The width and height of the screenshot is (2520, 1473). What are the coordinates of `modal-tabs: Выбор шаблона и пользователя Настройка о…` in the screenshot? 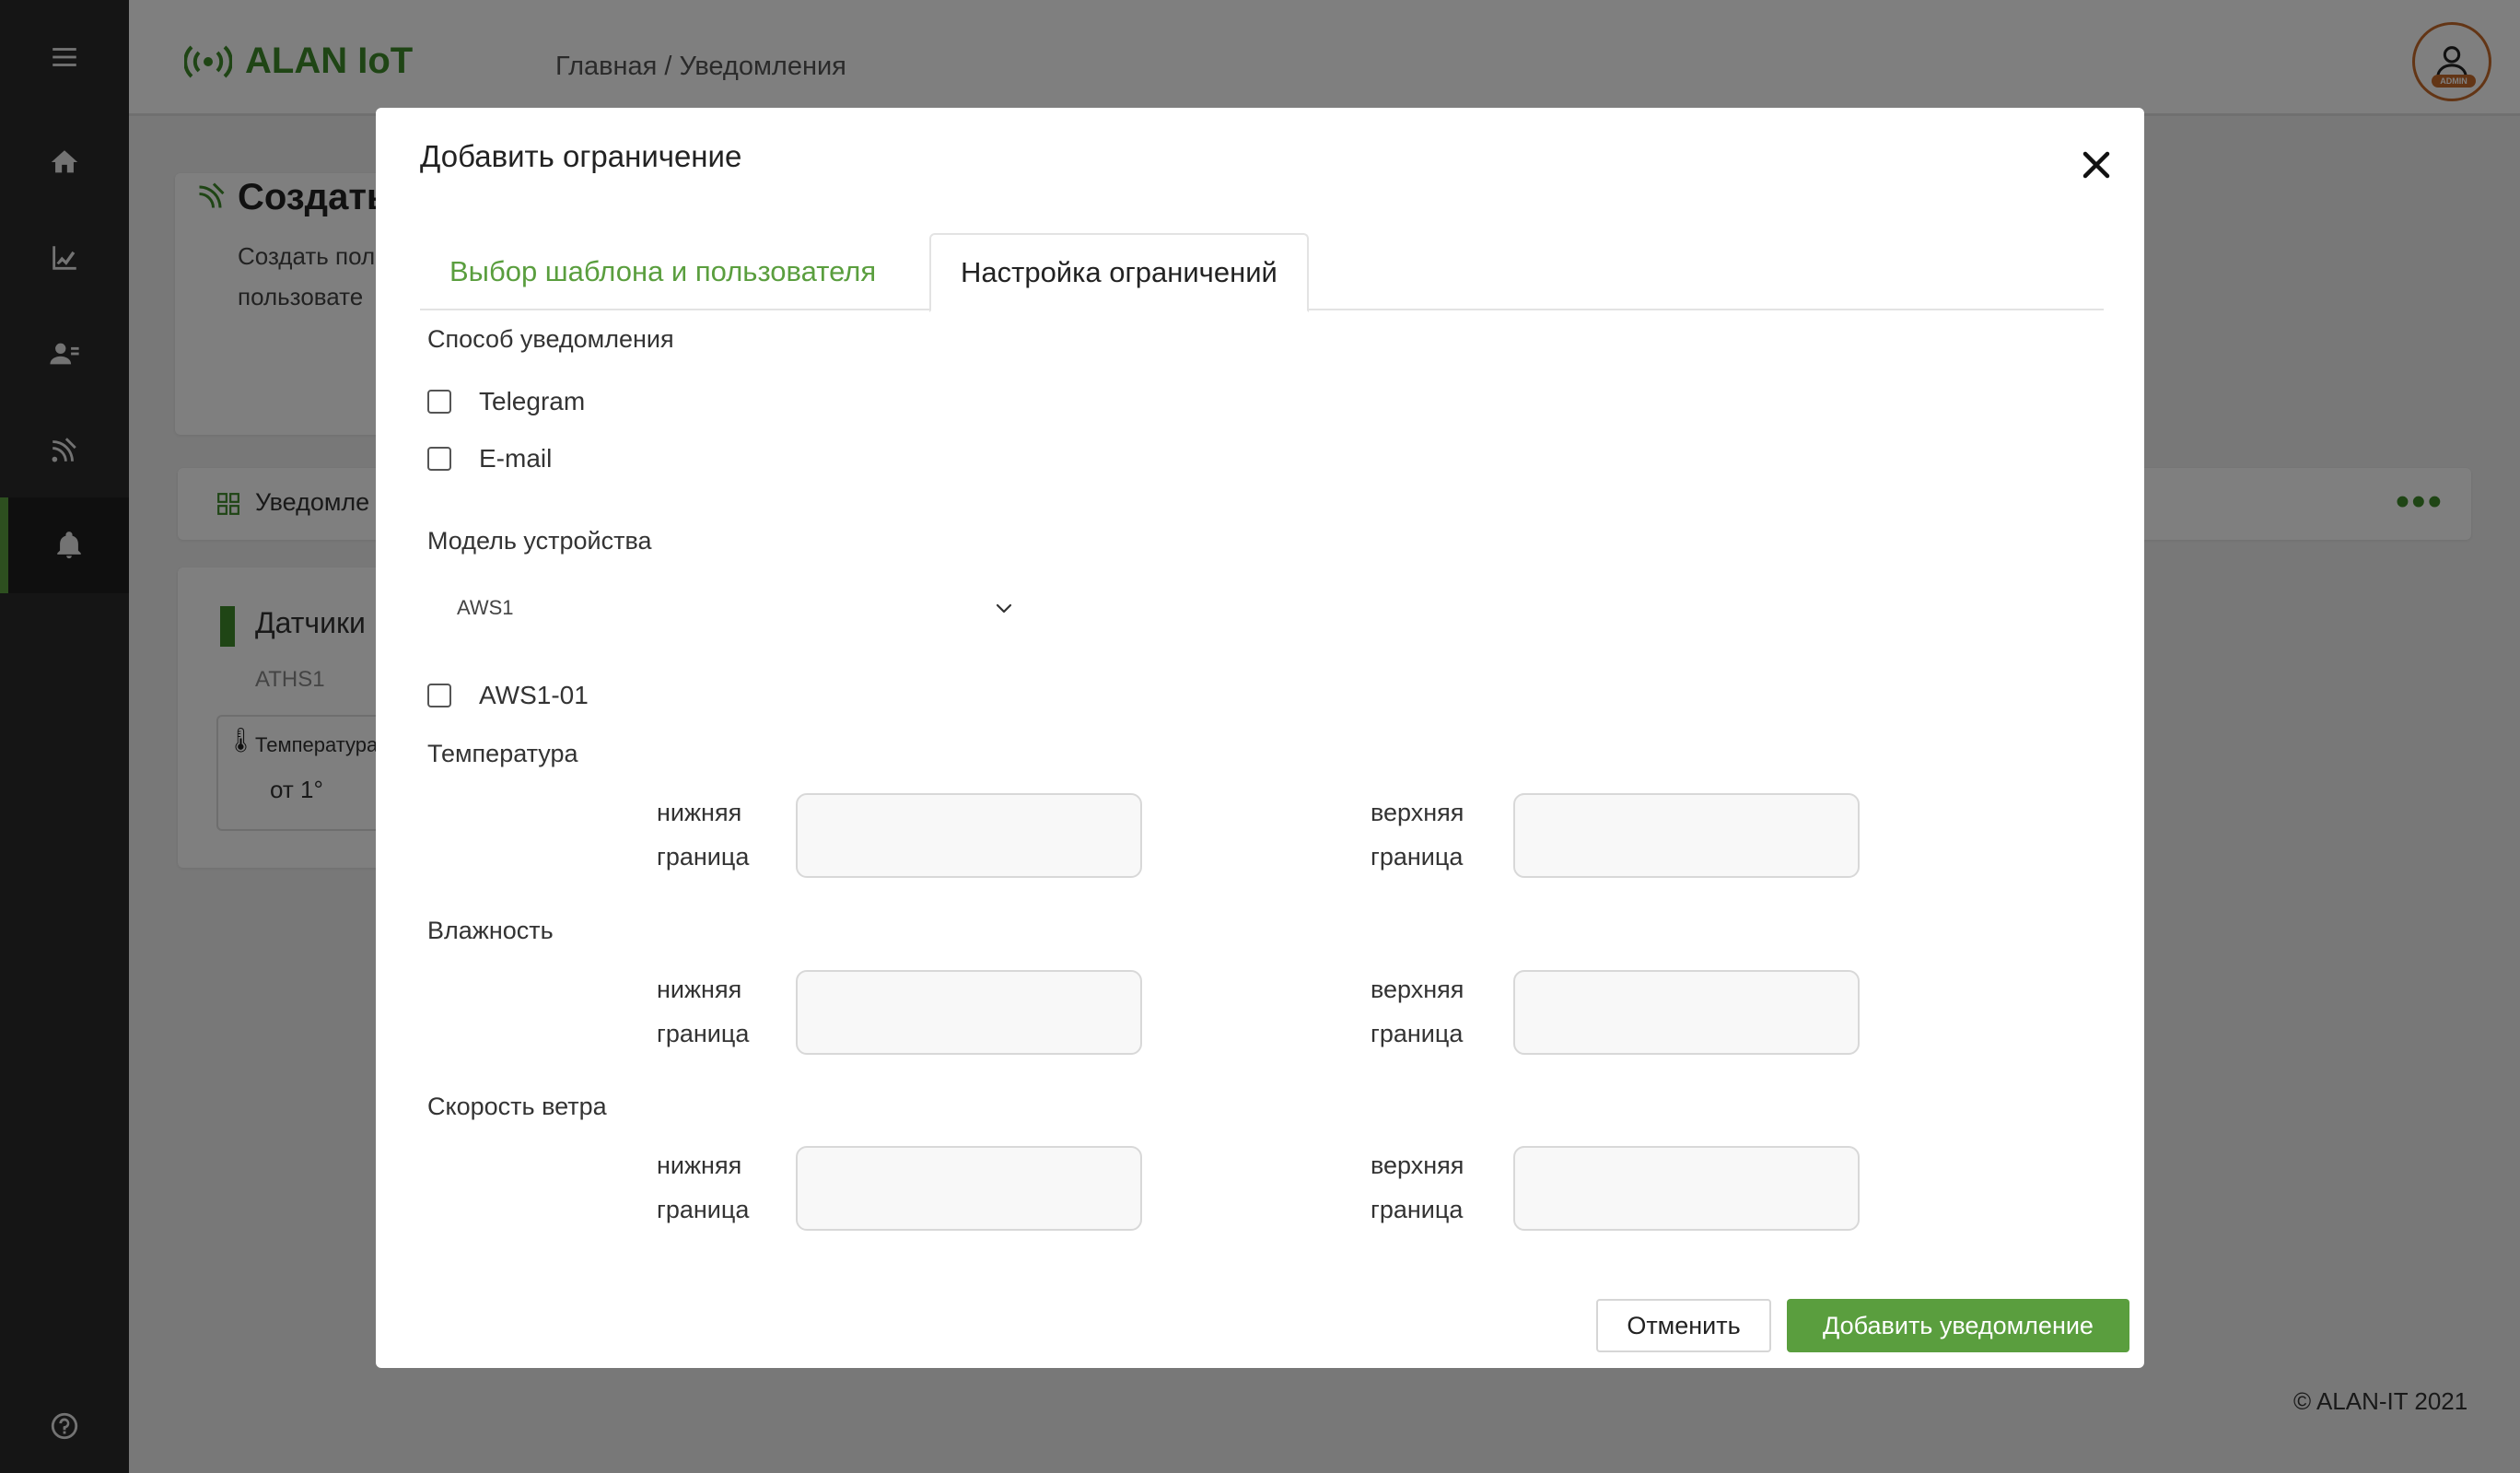 It's located at (1262, 272).